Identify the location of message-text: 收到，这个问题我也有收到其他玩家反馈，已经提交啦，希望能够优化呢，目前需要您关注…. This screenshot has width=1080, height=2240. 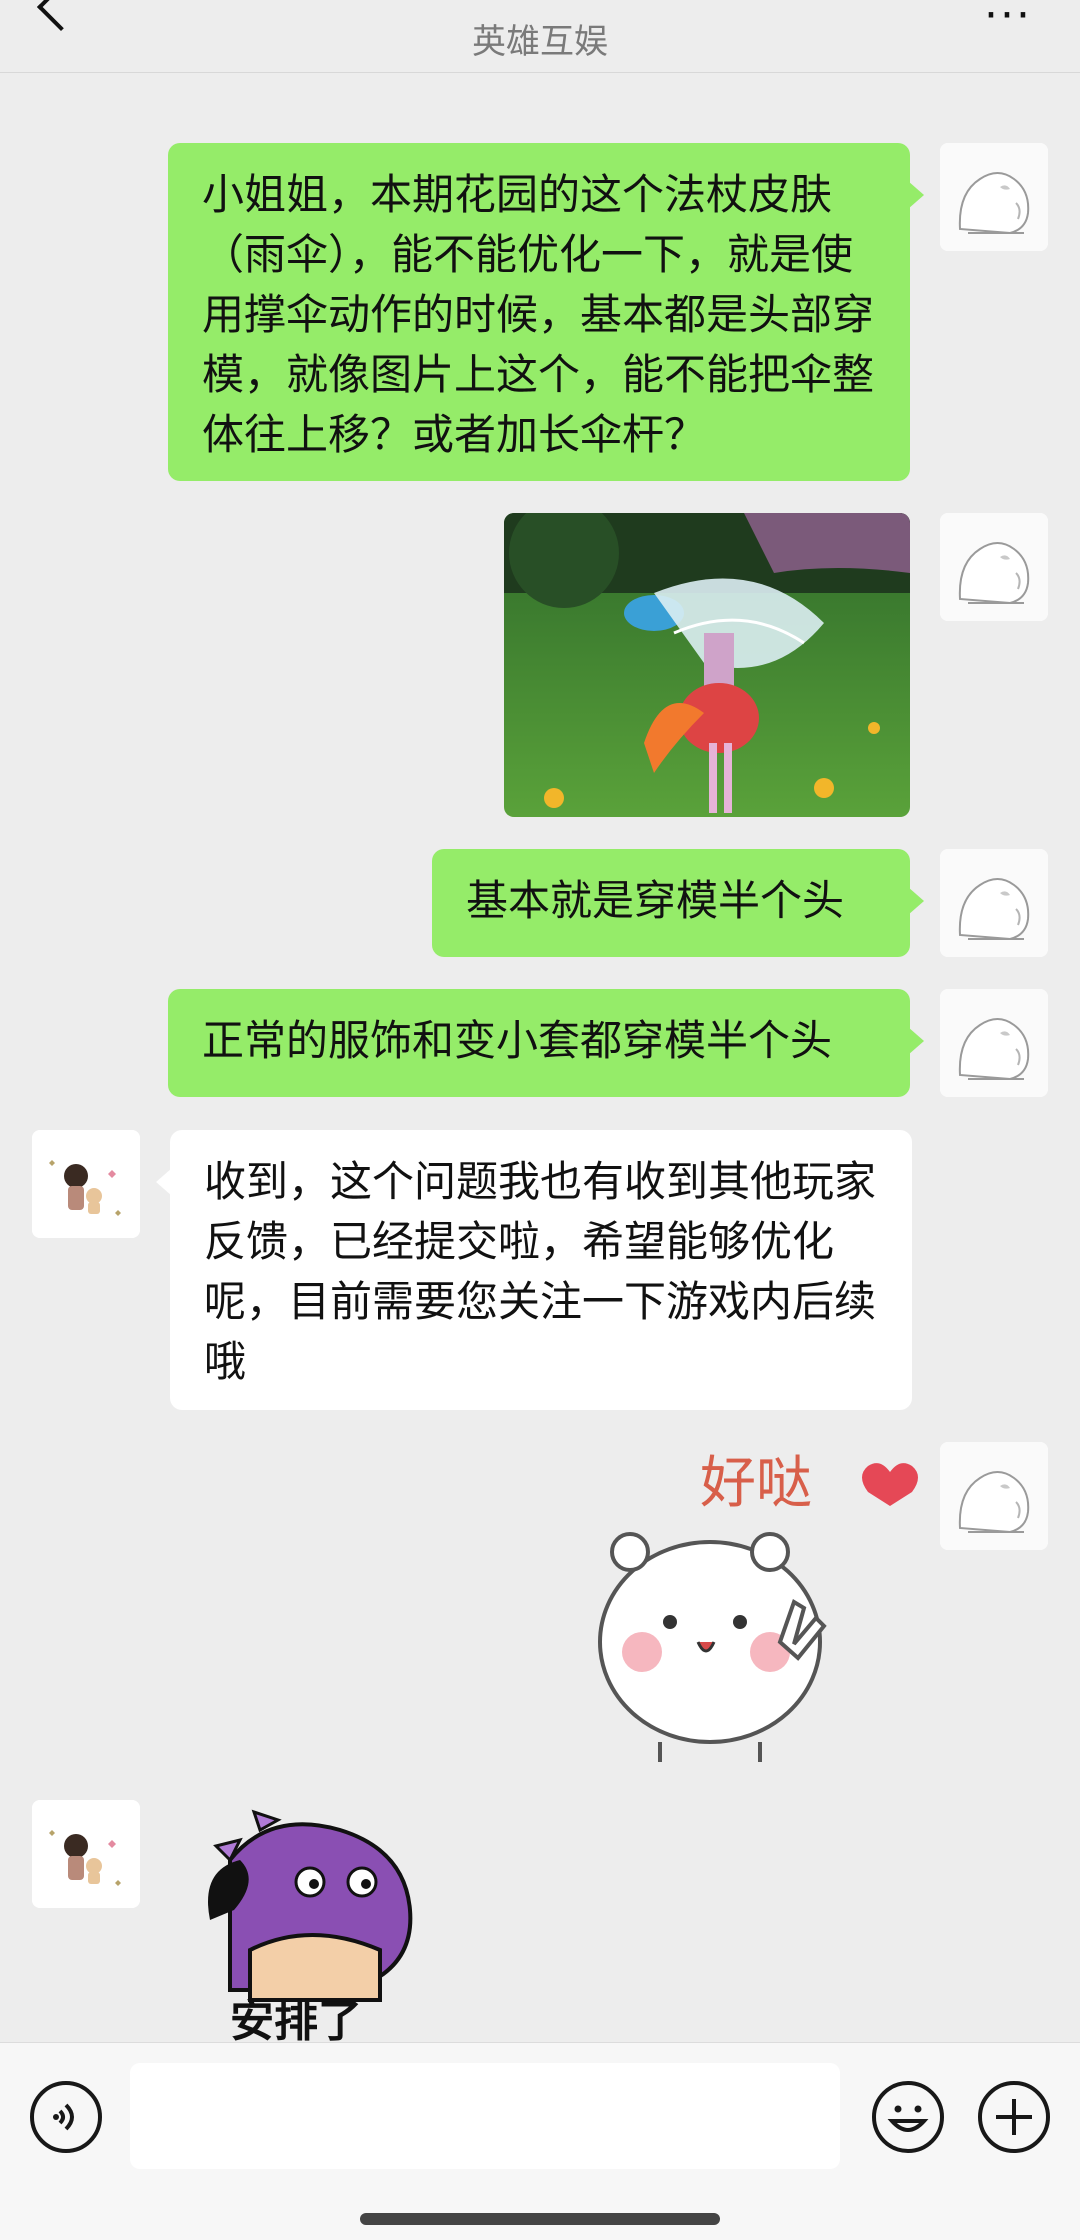
(540, 1271).